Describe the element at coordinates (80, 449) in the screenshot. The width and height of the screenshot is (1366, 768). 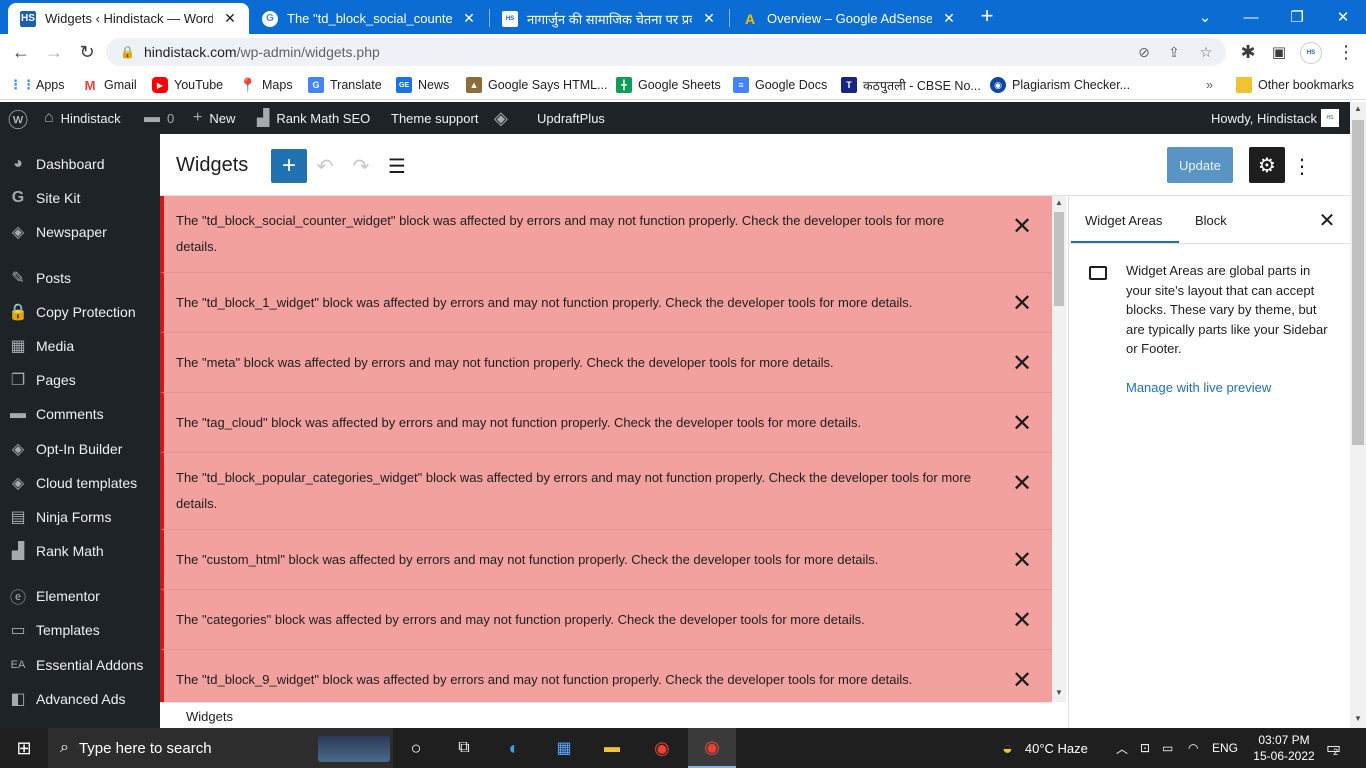
I see `sidebar-item-opt-in-builder: ◈ Opt-In Builder` at that location.